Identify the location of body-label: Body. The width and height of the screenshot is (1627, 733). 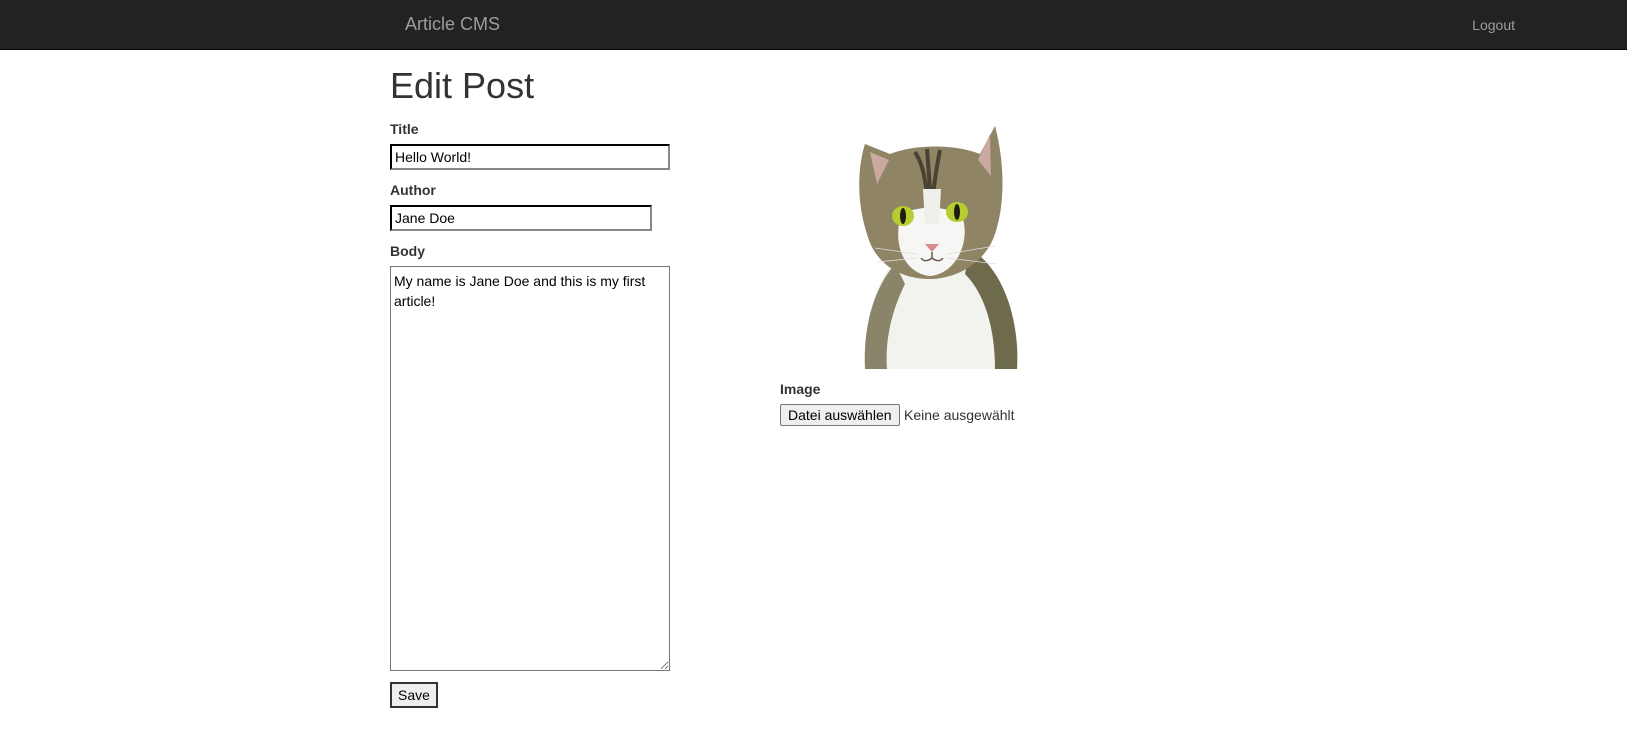
(407, 251).